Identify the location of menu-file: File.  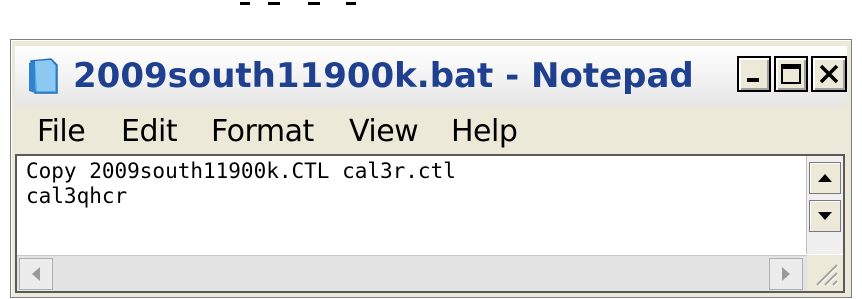
(61, 132).